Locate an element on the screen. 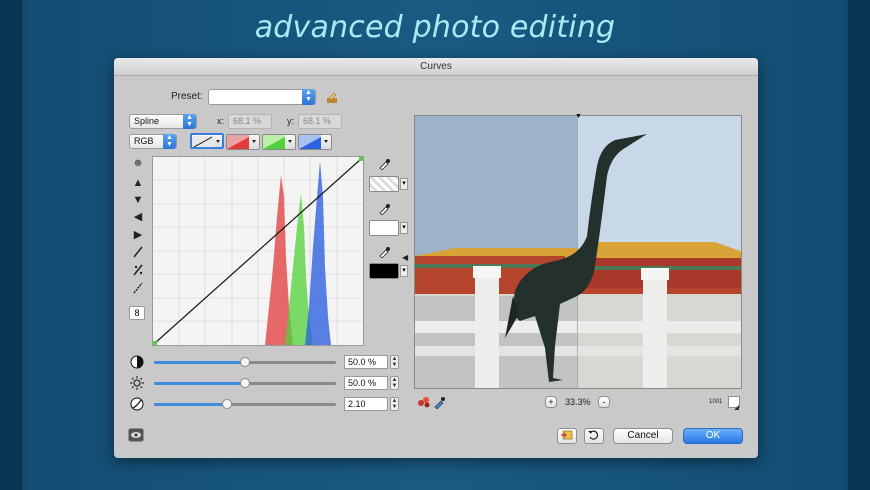  x-label: x: is located at coordinates (221, 121).